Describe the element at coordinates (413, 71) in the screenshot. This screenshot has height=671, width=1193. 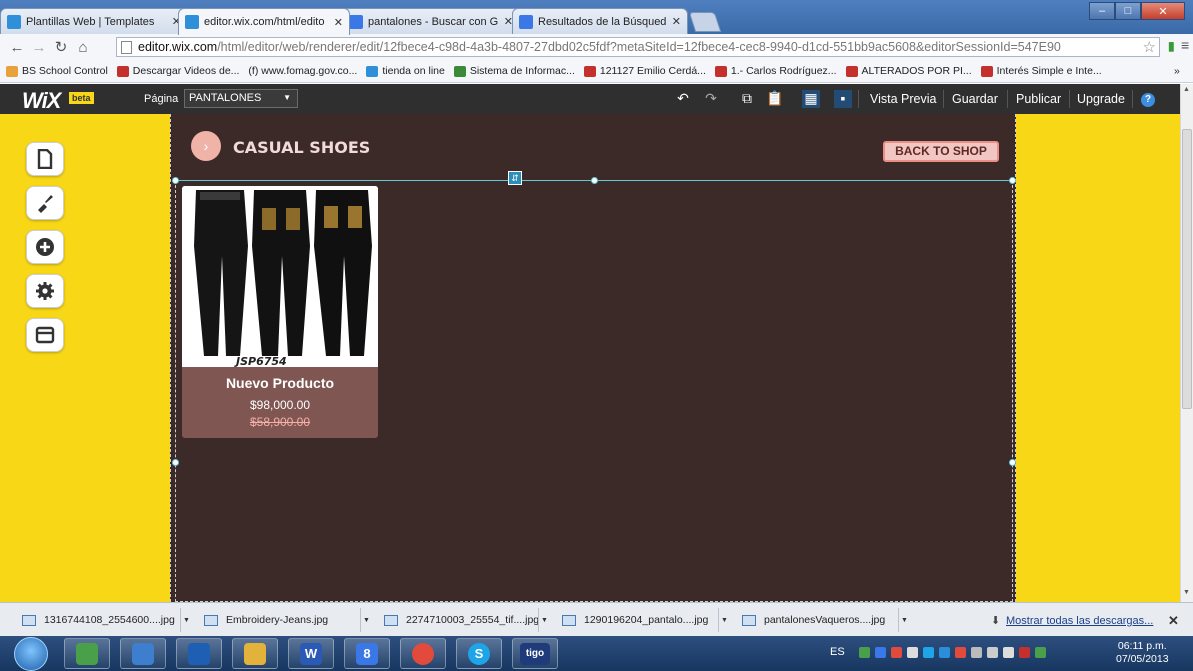
I see `bookmark-label: tienda on line` at that location.